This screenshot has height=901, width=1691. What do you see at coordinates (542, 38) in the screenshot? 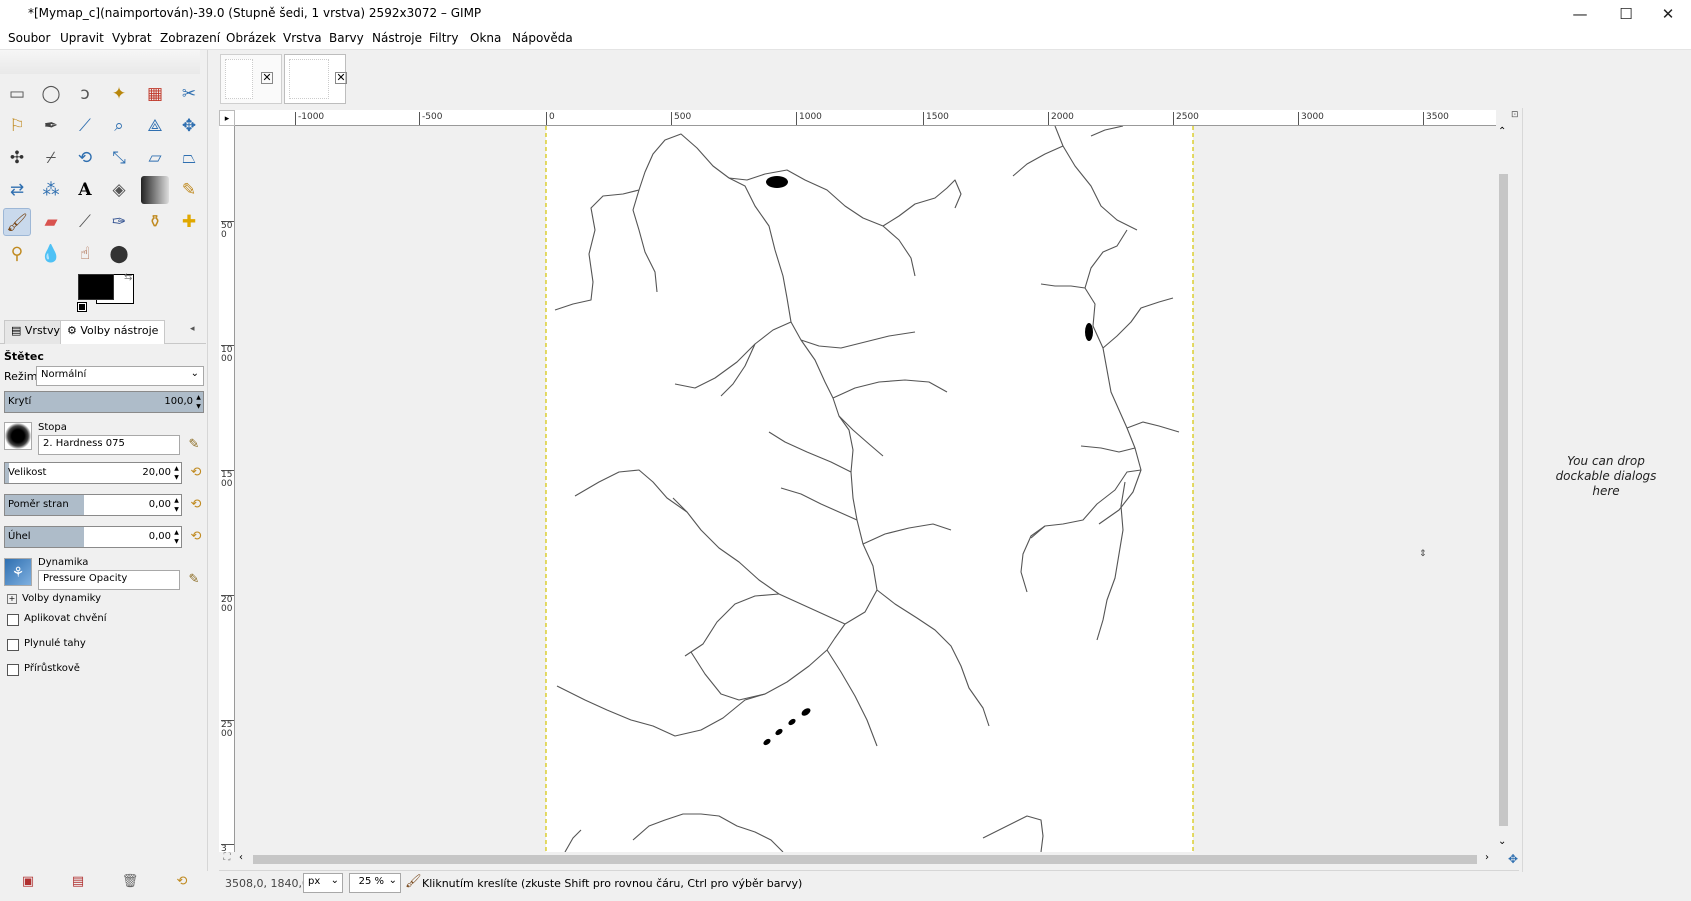
I see `menu-help: Nápověda` at bounding box center [542, 38].